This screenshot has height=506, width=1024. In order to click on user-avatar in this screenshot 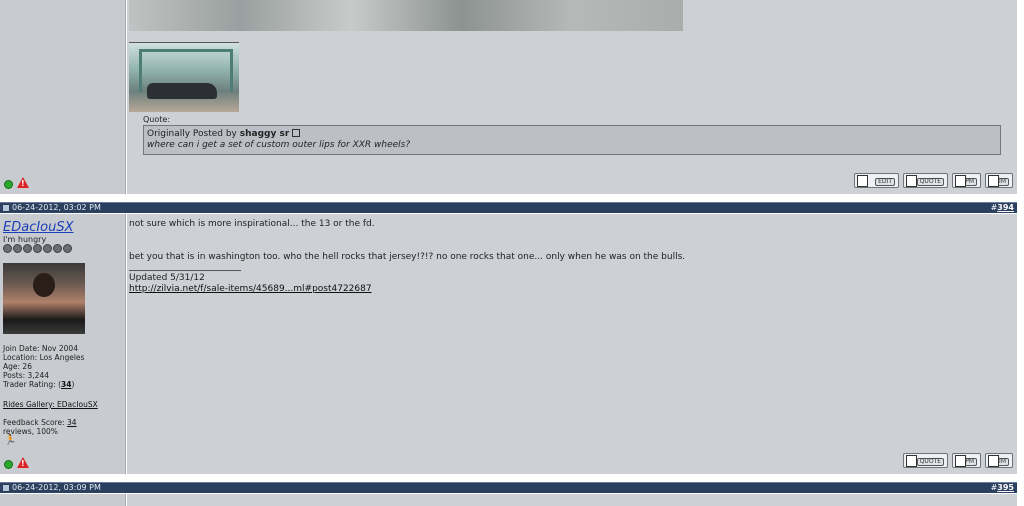, I will do `click(44, 298)`.